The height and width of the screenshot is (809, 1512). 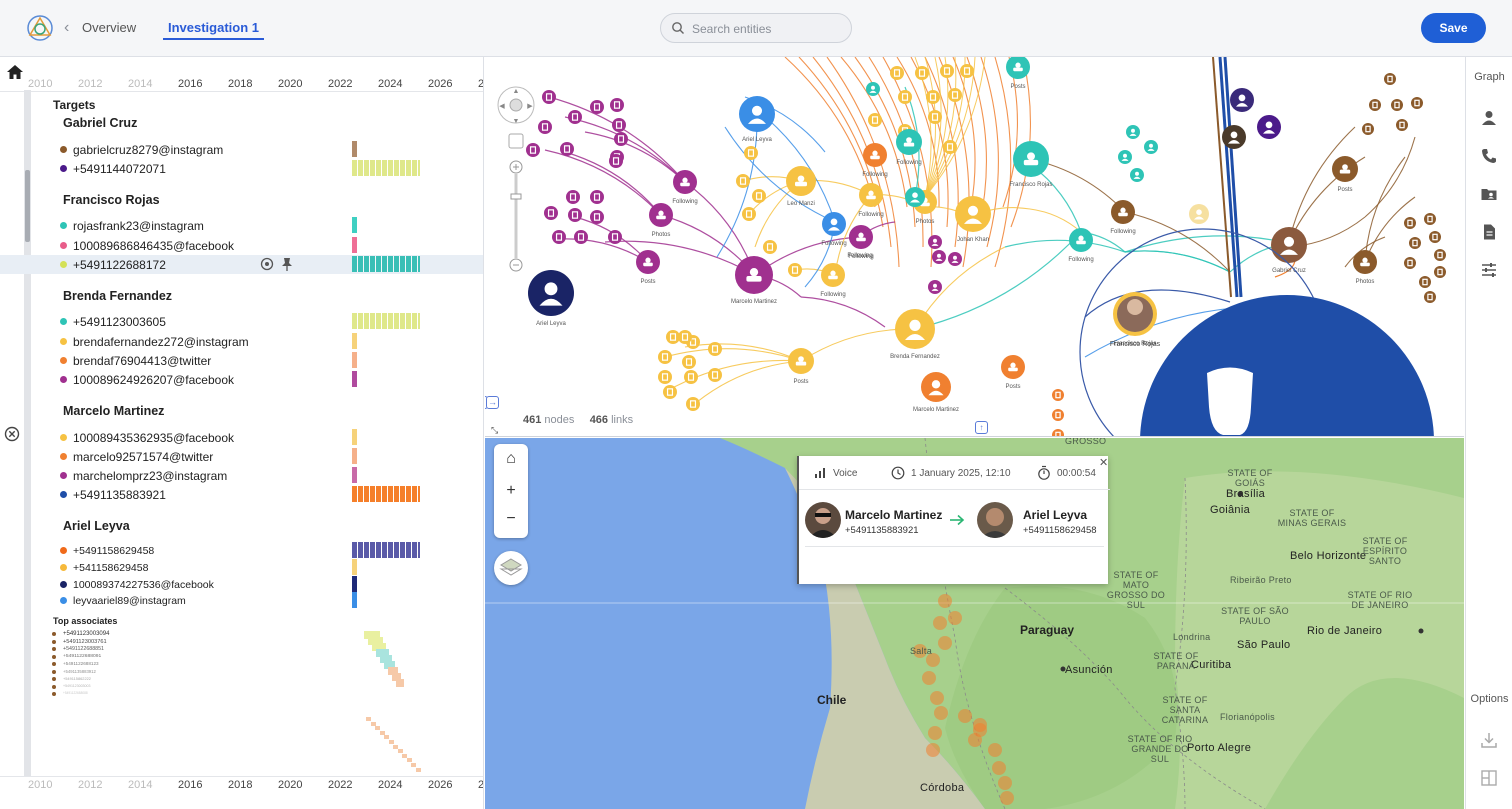 I want to click on node-label: Photos, so click(x=661, y=235).